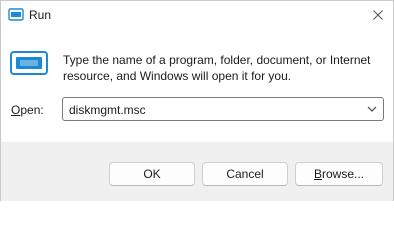 Image resolution: width=394 pixels, height=240 pixels. What do you see at coordinates (40, 15) in the screenshot?
I see `window-title: Run` at bounding box center [40, 15].